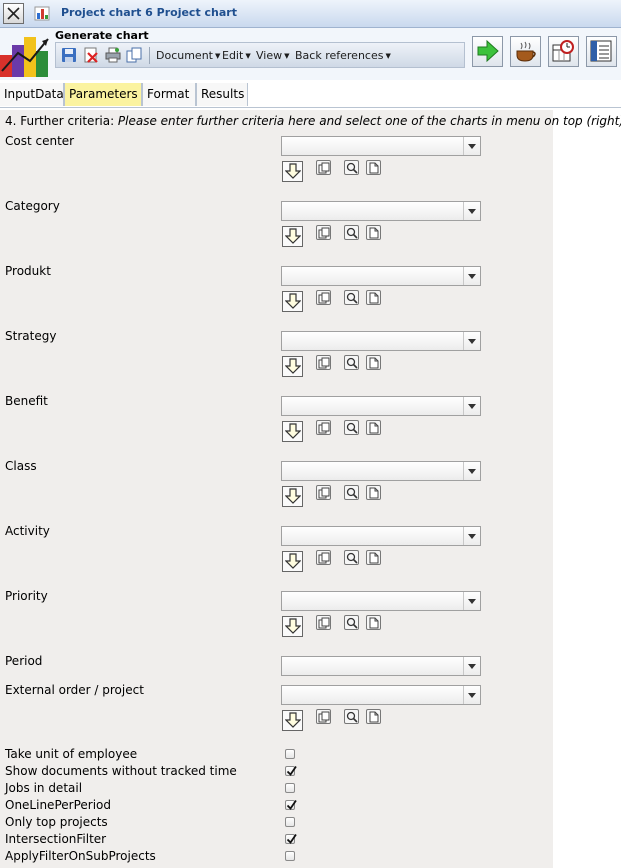 This screenshot has height=868, width=621. I want to click on close-button, so click(13, 13).